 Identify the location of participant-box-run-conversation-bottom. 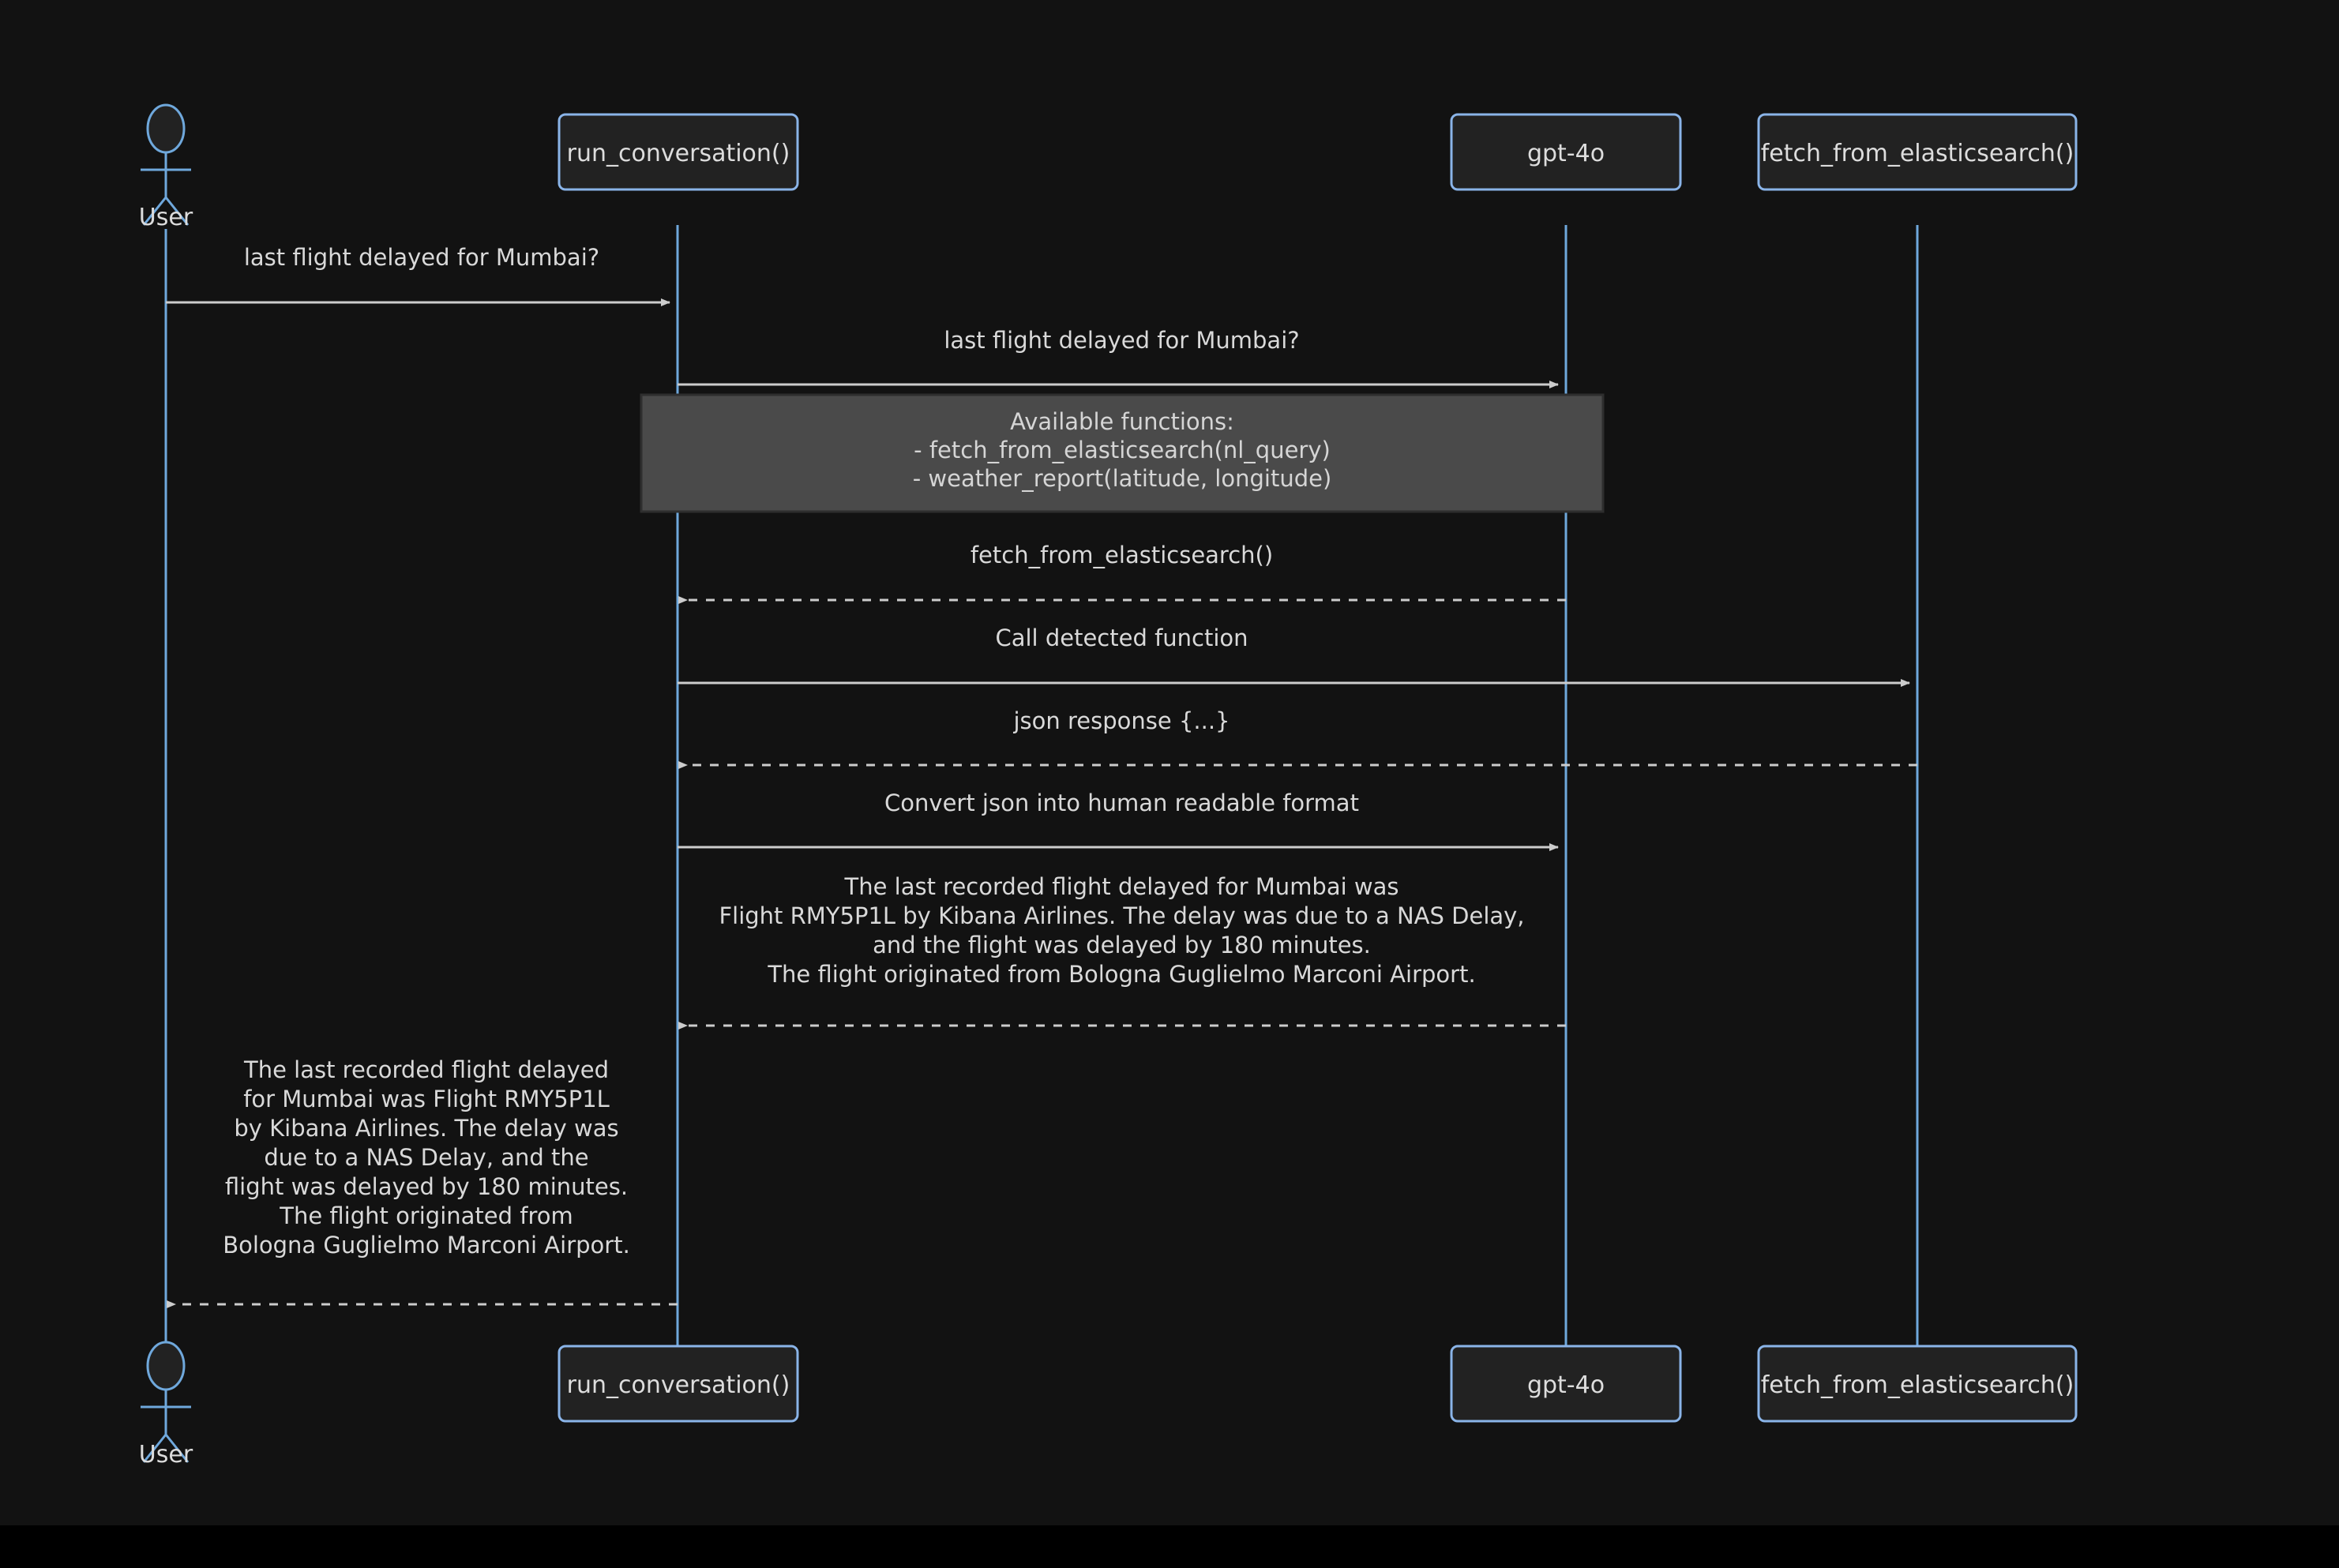
(678, 1384).